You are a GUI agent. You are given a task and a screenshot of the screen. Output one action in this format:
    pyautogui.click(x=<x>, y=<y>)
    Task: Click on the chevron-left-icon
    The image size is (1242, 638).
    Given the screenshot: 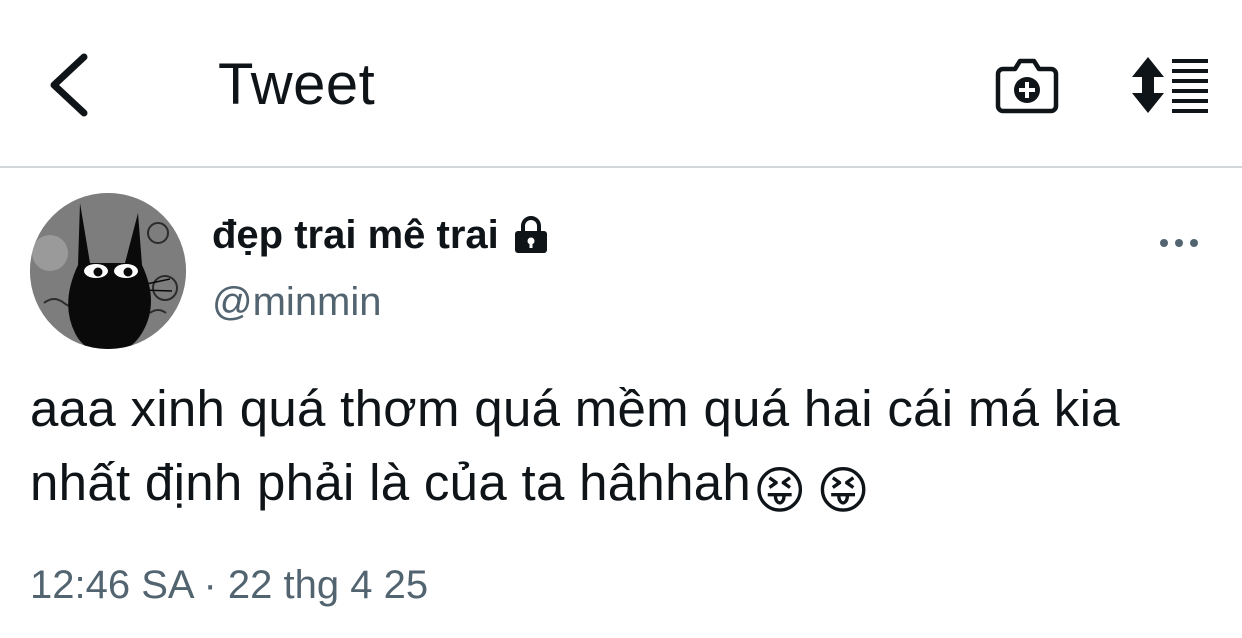 What is the action you would take?
    pyautogui.click(x=69, y=85)
    